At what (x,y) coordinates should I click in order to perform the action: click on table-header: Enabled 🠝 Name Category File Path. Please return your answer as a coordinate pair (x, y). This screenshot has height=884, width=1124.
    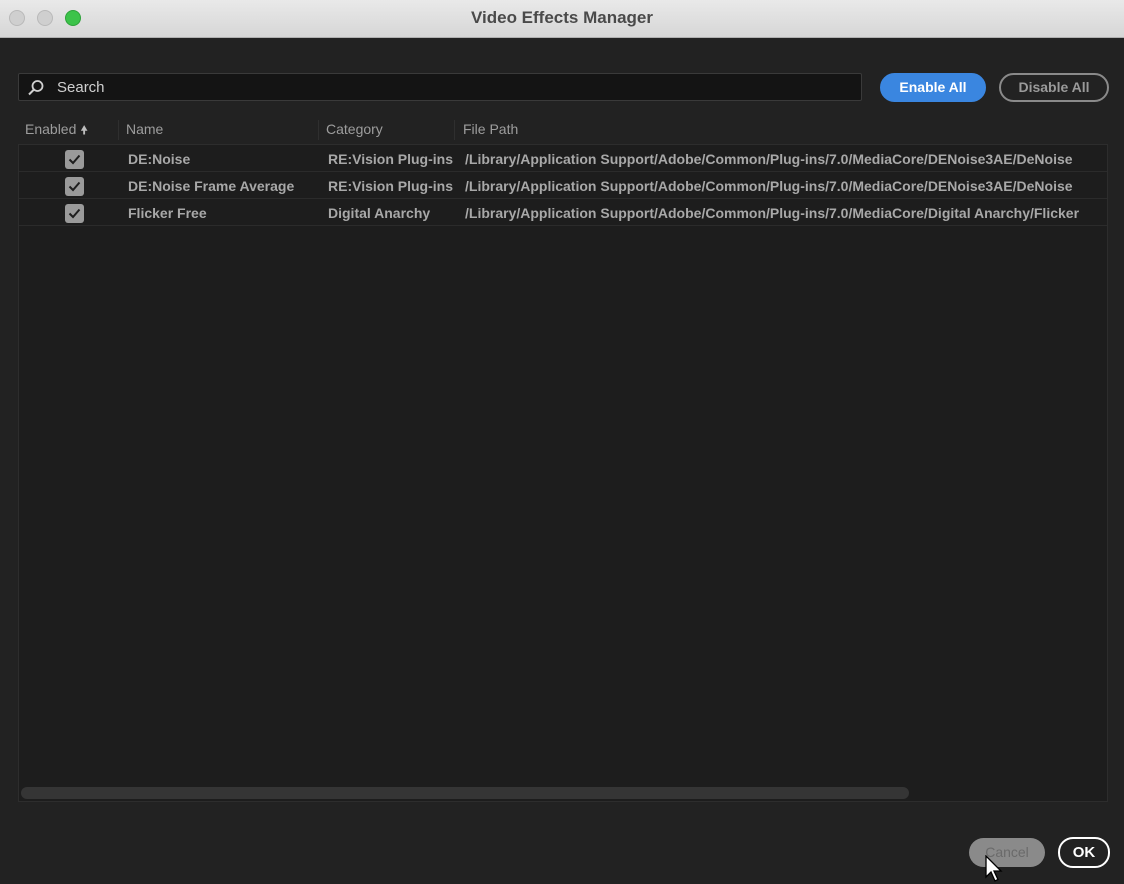
    Looking at the image, I should click on (563, 130).